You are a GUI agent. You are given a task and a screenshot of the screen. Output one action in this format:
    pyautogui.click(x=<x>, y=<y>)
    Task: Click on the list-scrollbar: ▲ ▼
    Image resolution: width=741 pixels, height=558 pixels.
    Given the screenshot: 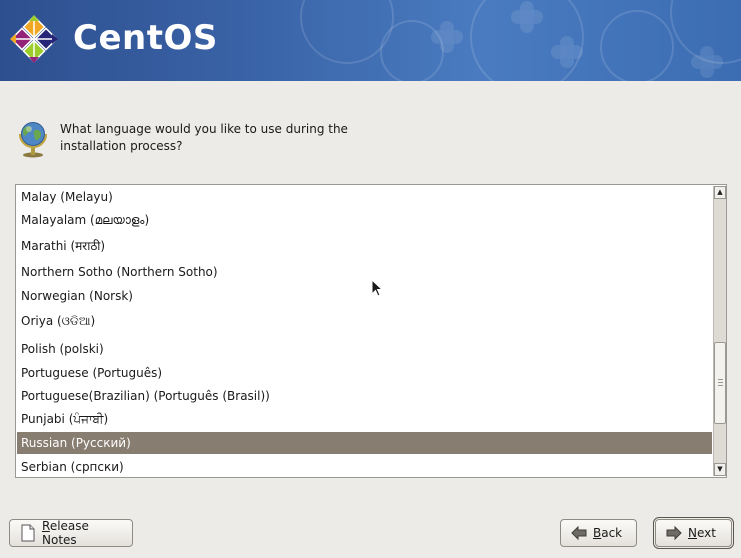 What is the action you would take?
    pyautogui.click(x=719, y=331)
    